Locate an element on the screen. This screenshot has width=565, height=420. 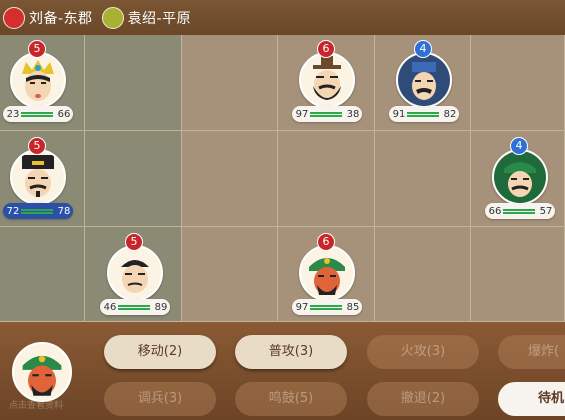
portrait-green-general-icon is located at coordinates (520, 177).